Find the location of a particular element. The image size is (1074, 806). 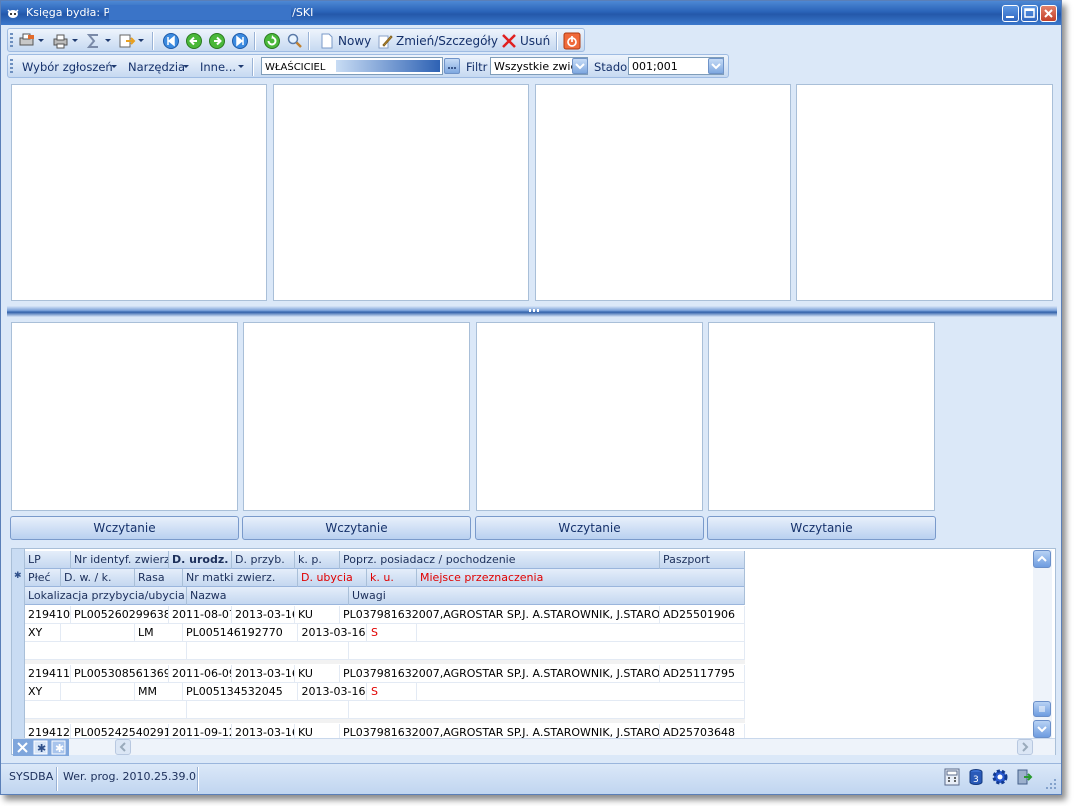

filter-dropdown-button is located at coordinates (580, 66).